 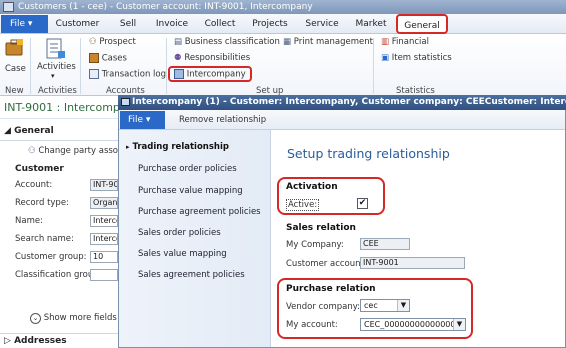 I want to click on tab-projects: Projects, so click(x=270, y=24).